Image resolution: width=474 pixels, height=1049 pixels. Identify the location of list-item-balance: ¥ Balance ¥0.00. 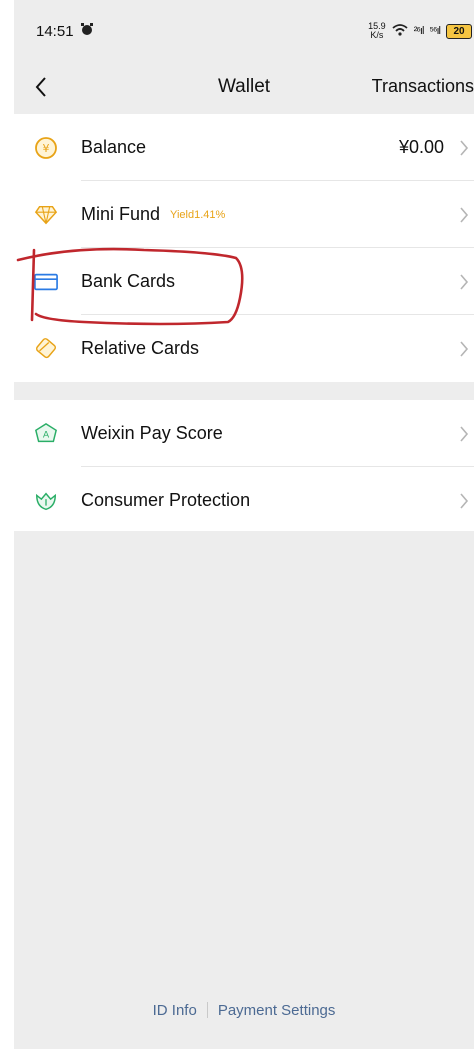
(244, 147).